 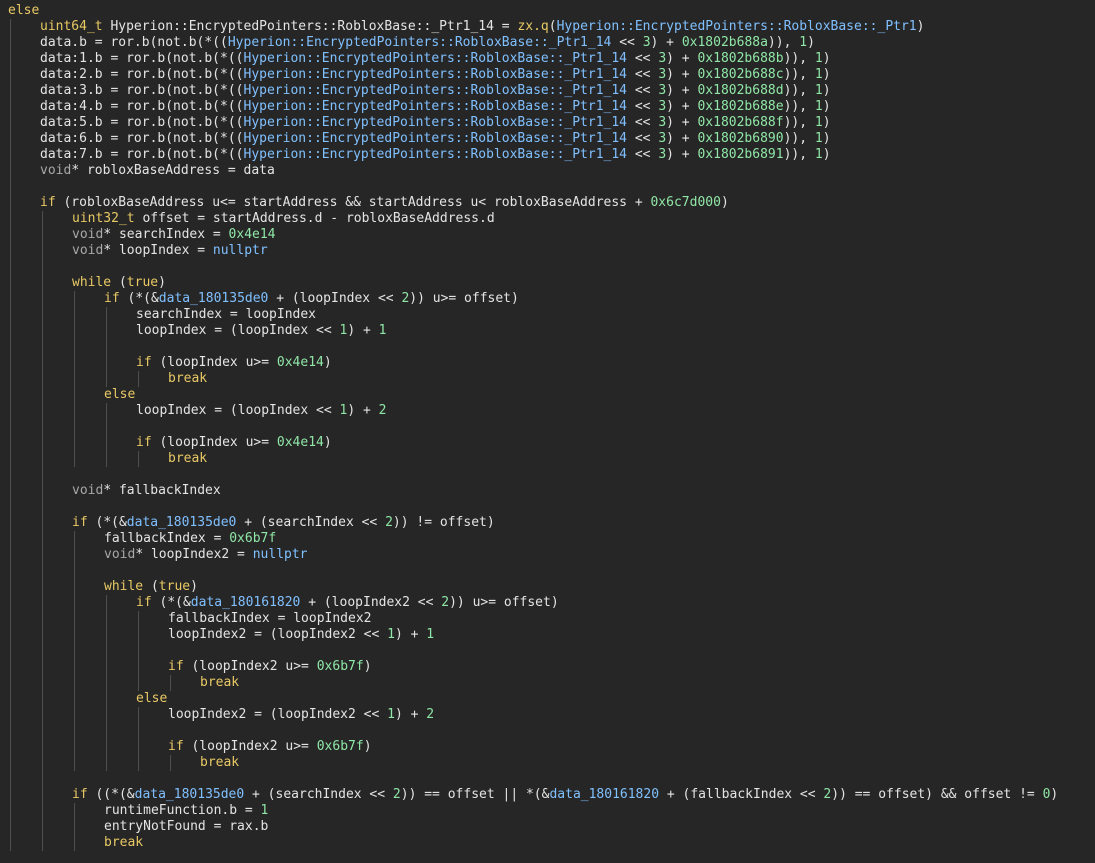 What do you see at coordinates (130, 106) in the screenshot?
I see `code-token: data:4.b = ror.b(not.b(` at bounding box center [130, 106].